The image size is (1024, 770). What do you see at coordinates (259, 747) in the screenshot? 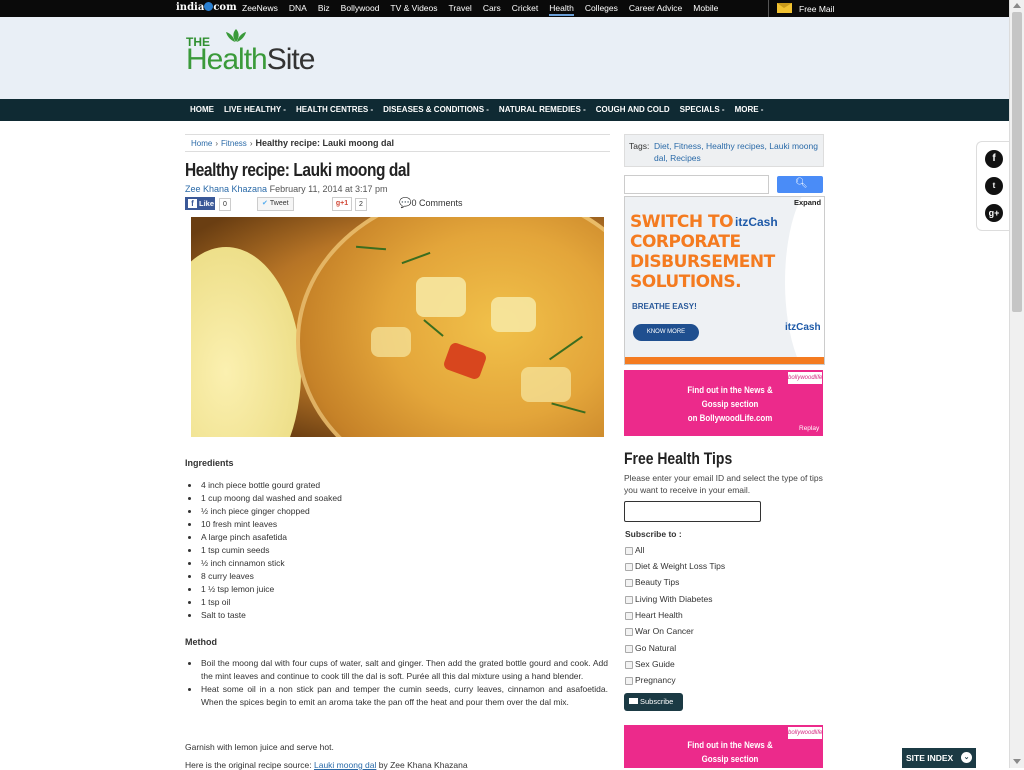
I see `garnish-text: Garnish with lemon juice and serve hot.` at bounding box center [259, 747].